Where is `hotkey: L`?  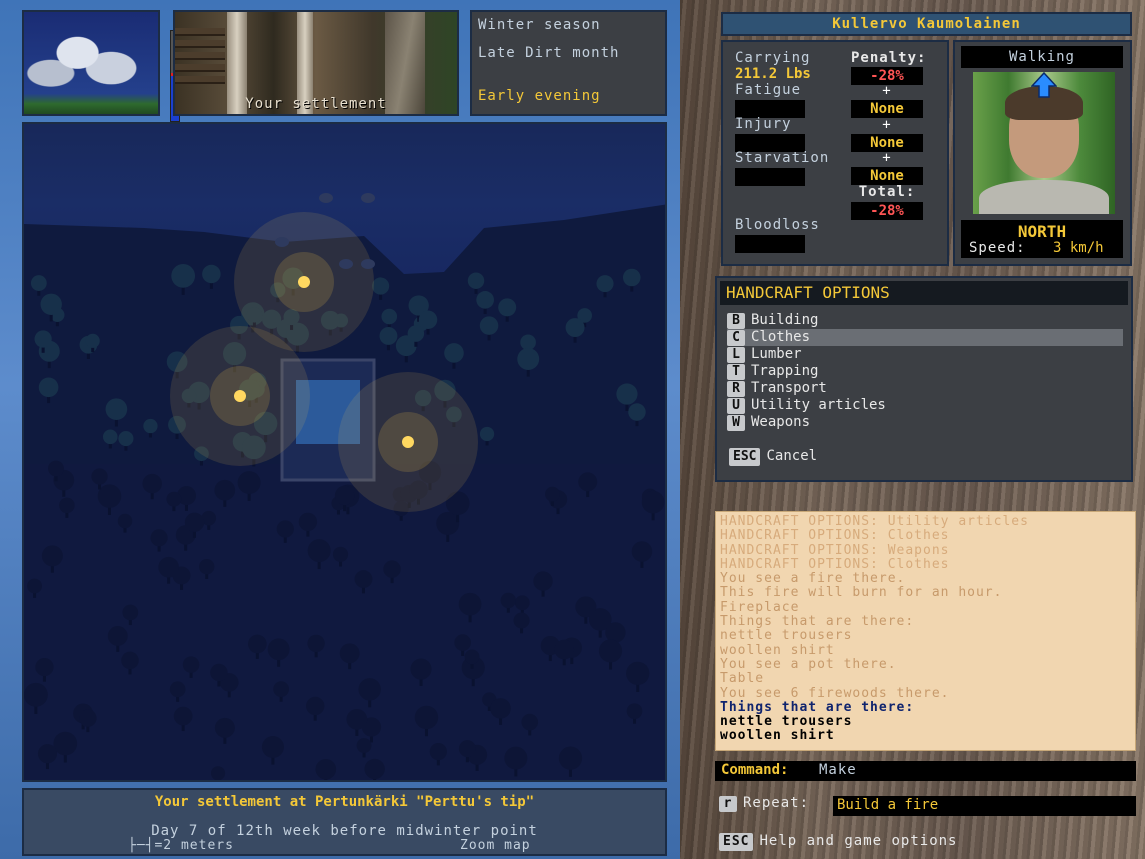 hotkey: L is located at coordinates (736, 355).